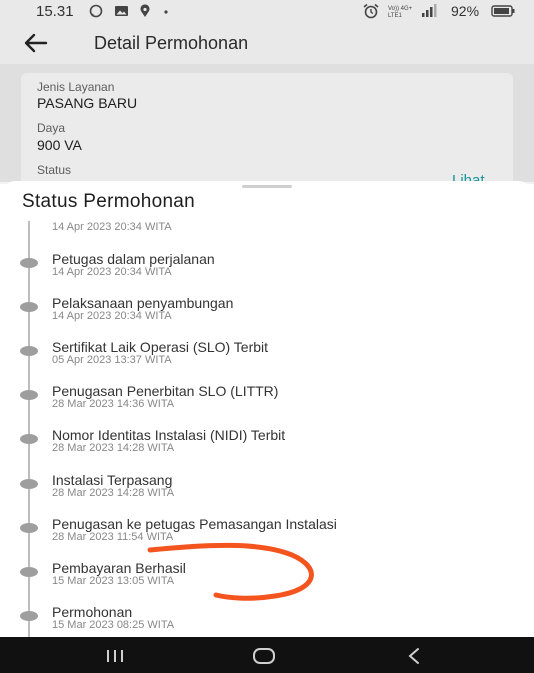  What do you see at coordinates (55, 11) in the screenshot?
I see `status-time: 15.31` at bounding box center [55, 11].